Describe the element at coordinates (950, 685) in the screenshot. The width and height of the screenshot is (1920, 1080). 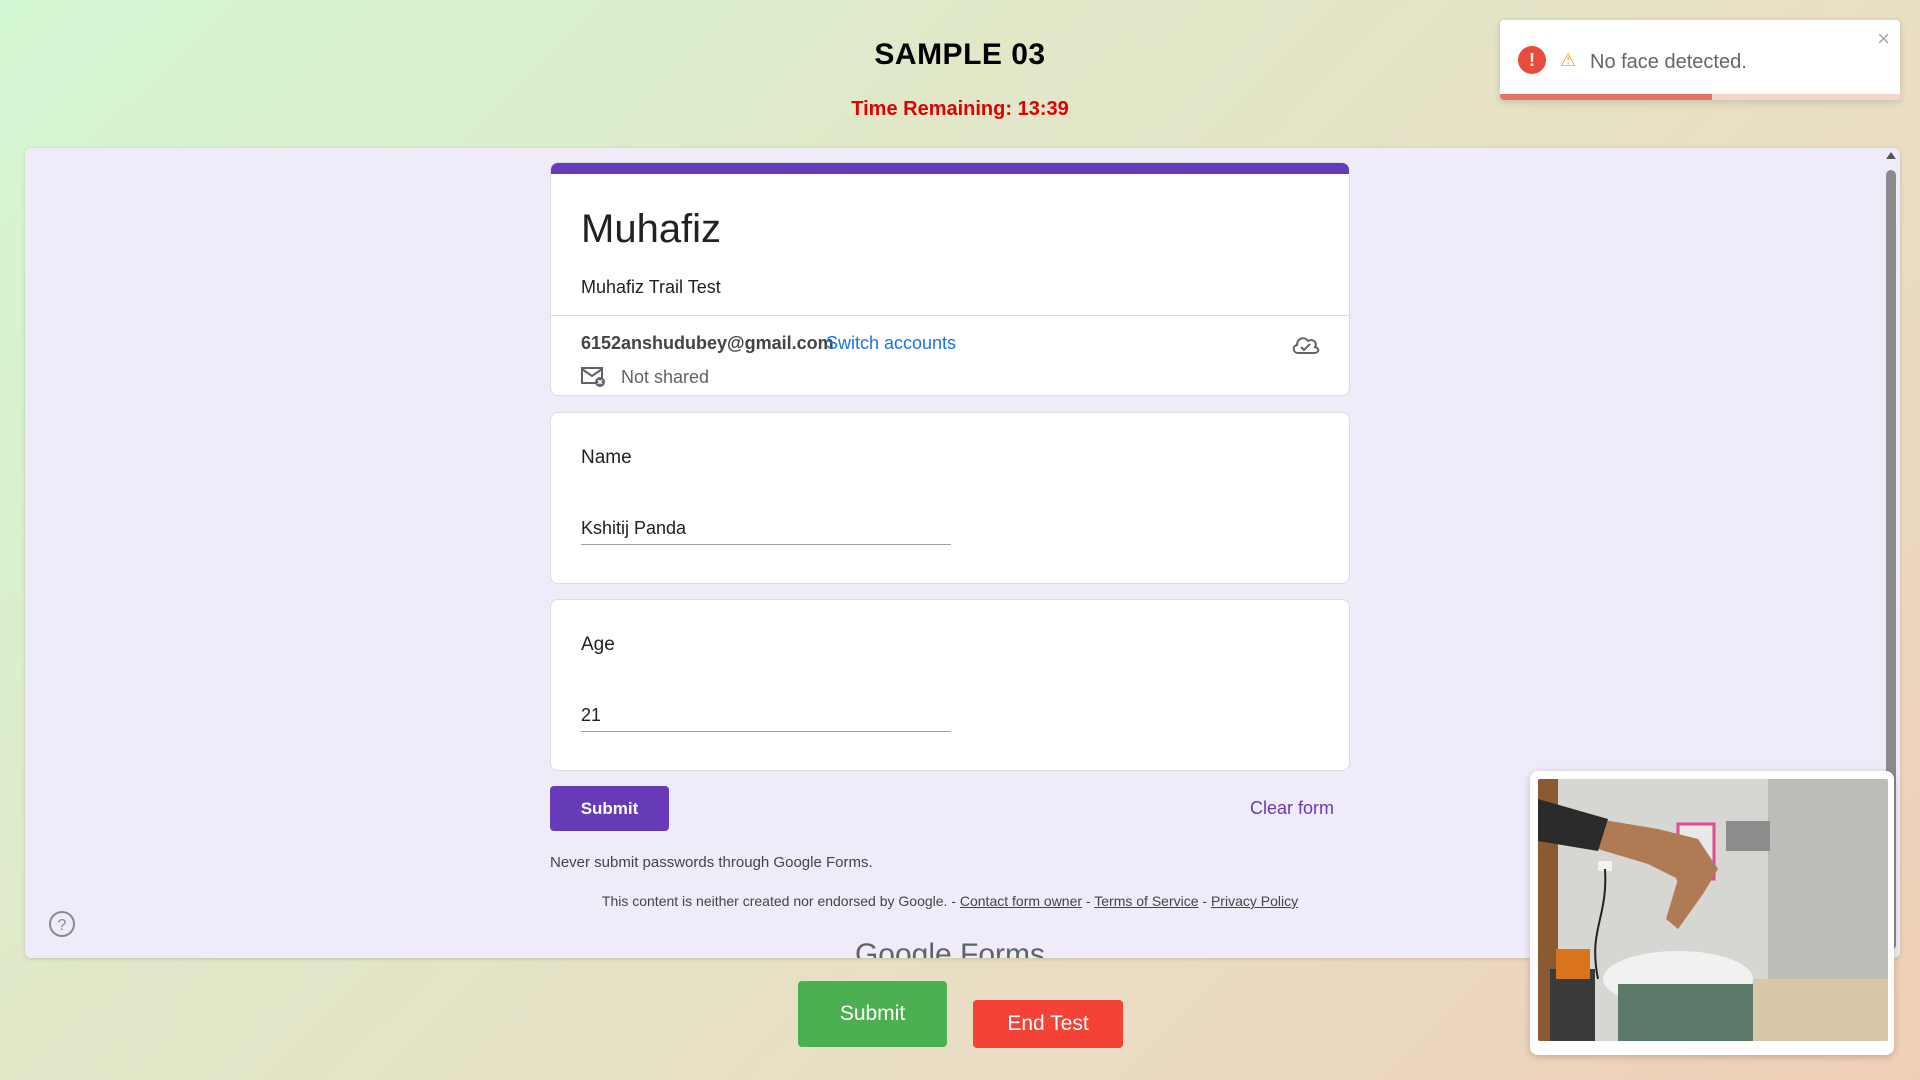
I see `question-card-age: Age` at that location.